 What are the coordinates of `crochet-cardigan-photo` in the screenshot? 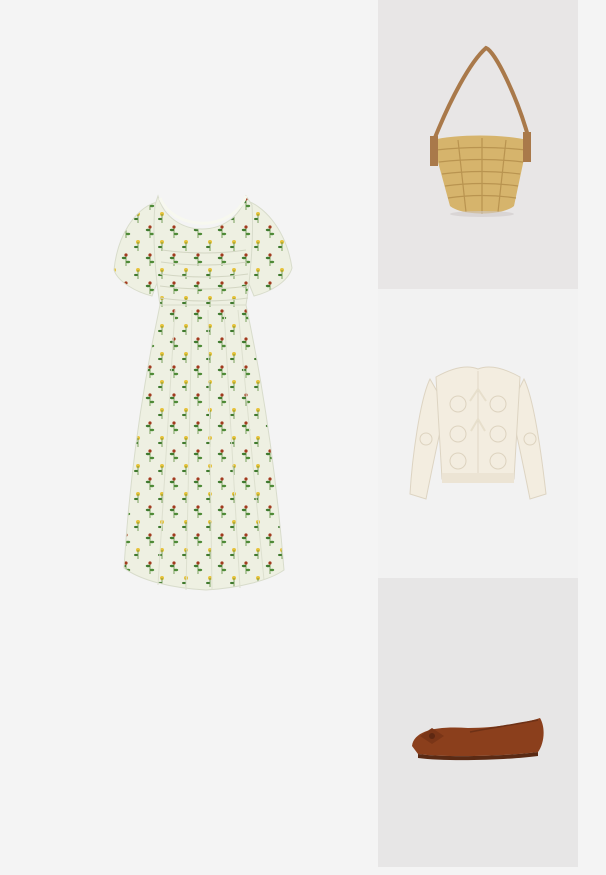 It's located at (478, 433).